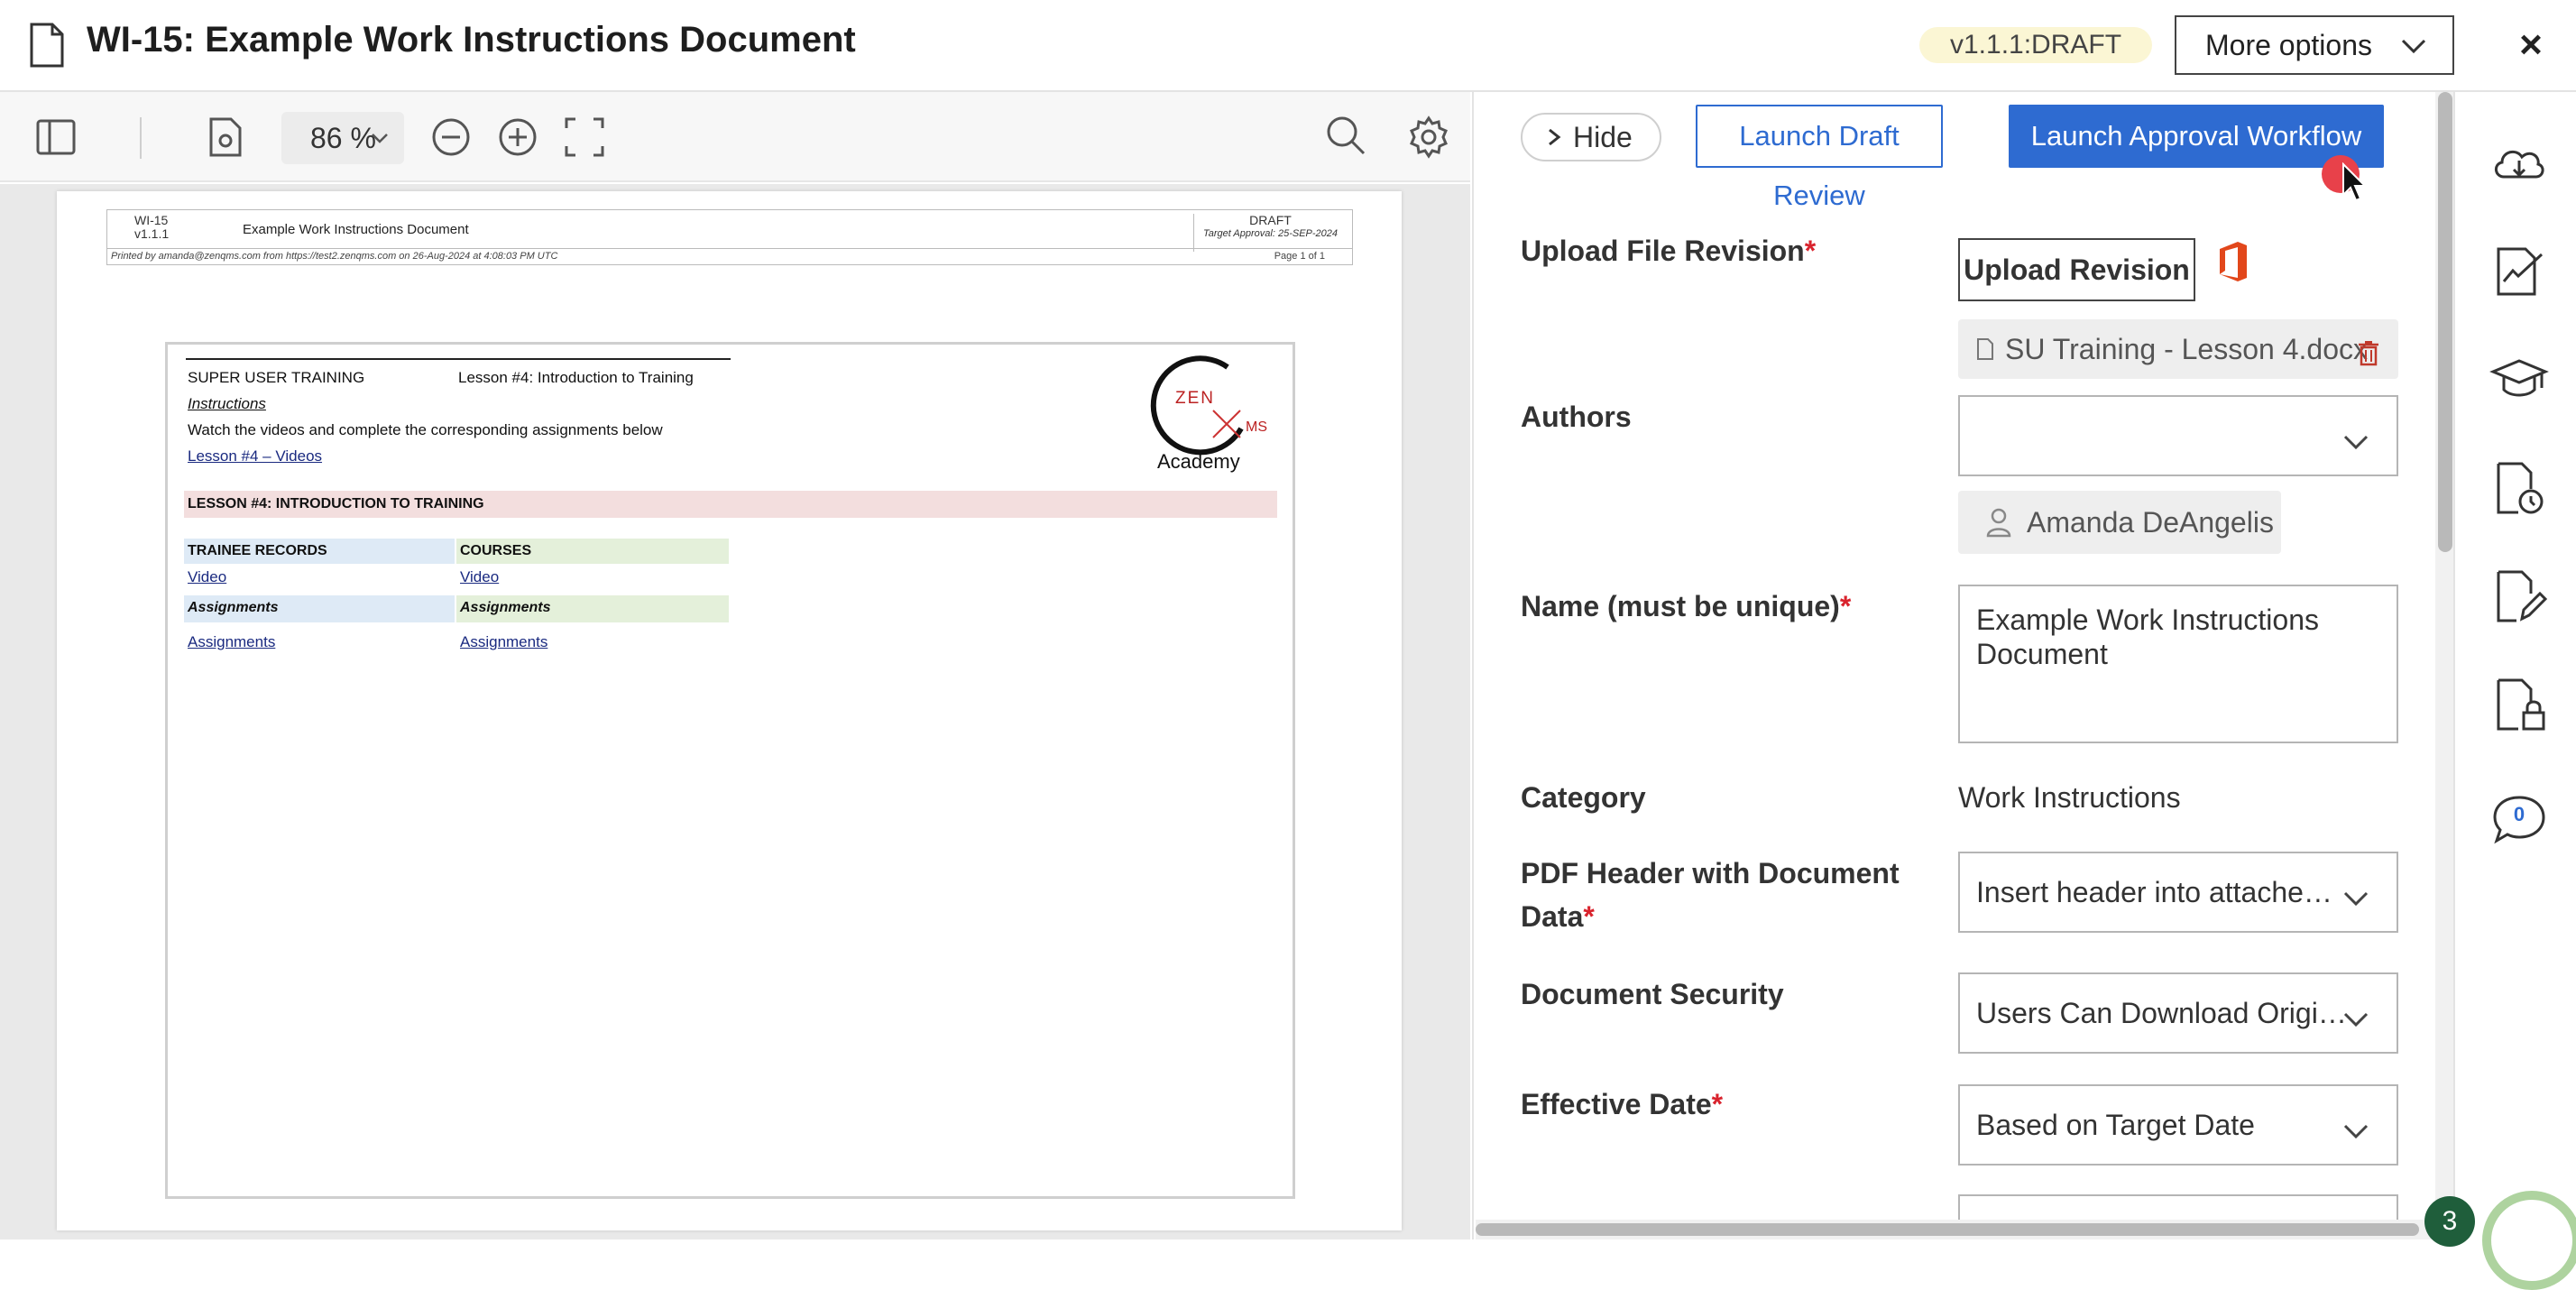 This screenshot has width=2576, height=1290. I want to click on effective-date-value: Based on Target Date, so click(2115, 1125).